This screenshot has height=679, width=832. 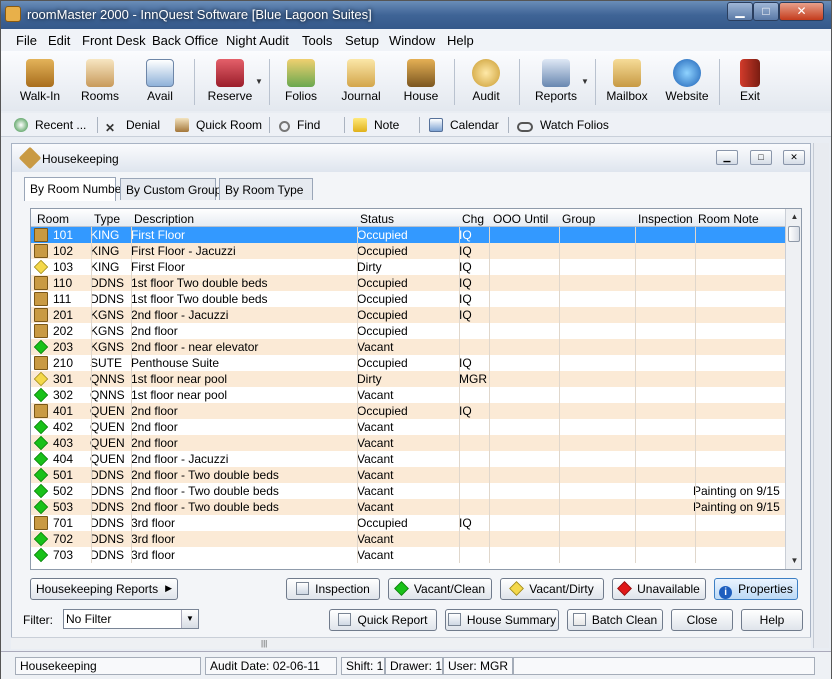 I want to click on menu-help: Help, so click(x=460, y=40).